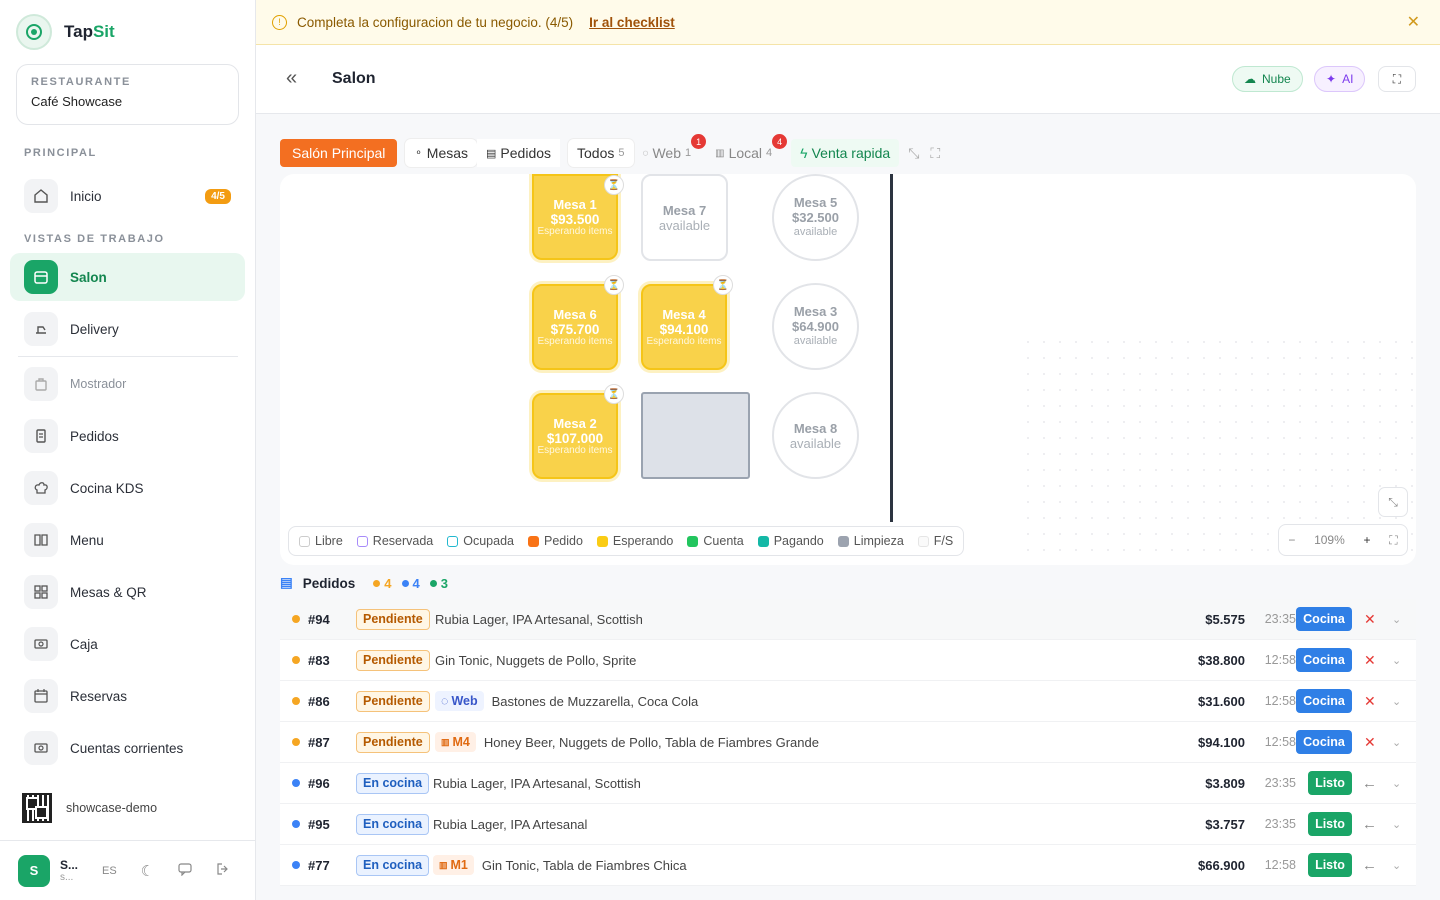  What do you see at coordinates (185, 870) in the screenshot?
I see `chat-icon` at bounding box center [185, 870].